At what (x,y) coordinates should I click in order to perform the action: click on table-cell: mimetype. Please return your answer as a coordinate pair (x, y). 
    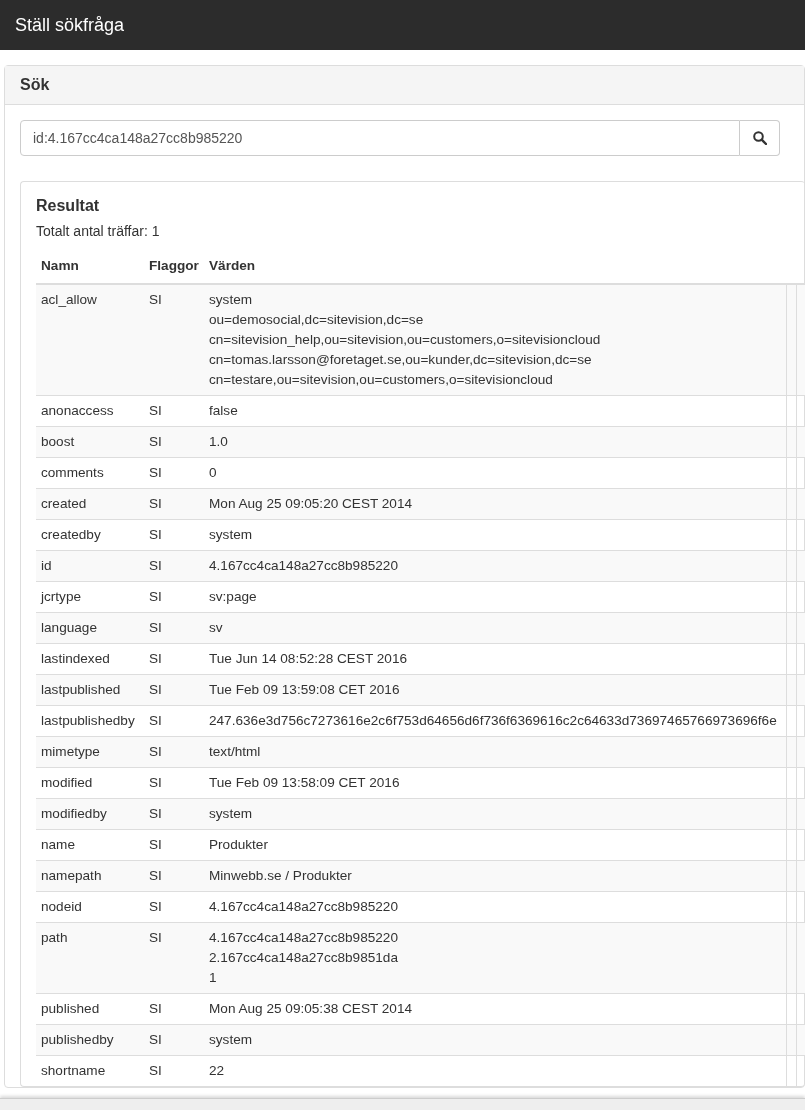
    Looking at the image, I should click on (90, 752).